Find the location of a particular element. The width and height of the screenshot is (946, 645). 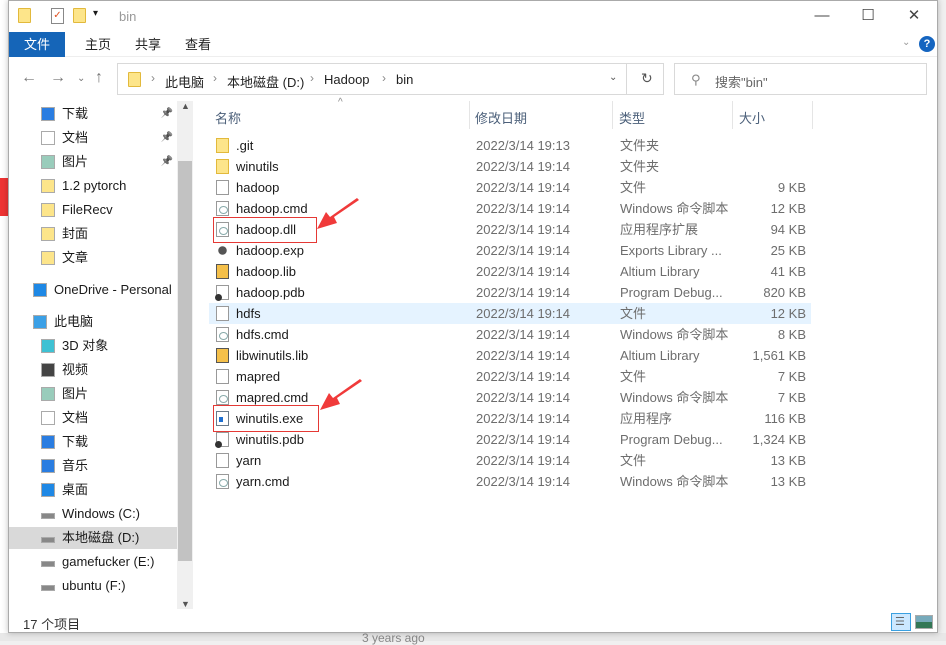

download-icon is located at coordinates (48, 114).